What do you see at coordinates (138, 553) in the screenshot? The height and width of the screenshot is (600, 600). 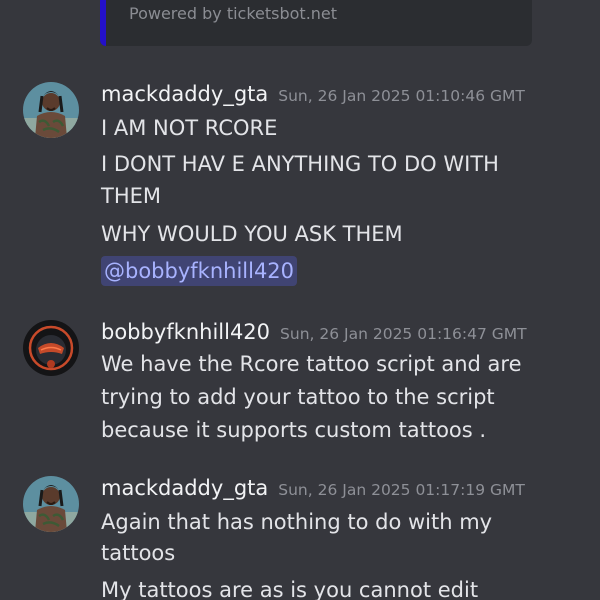 I see `message-text: tattoos` at bounding box center [138, 553].